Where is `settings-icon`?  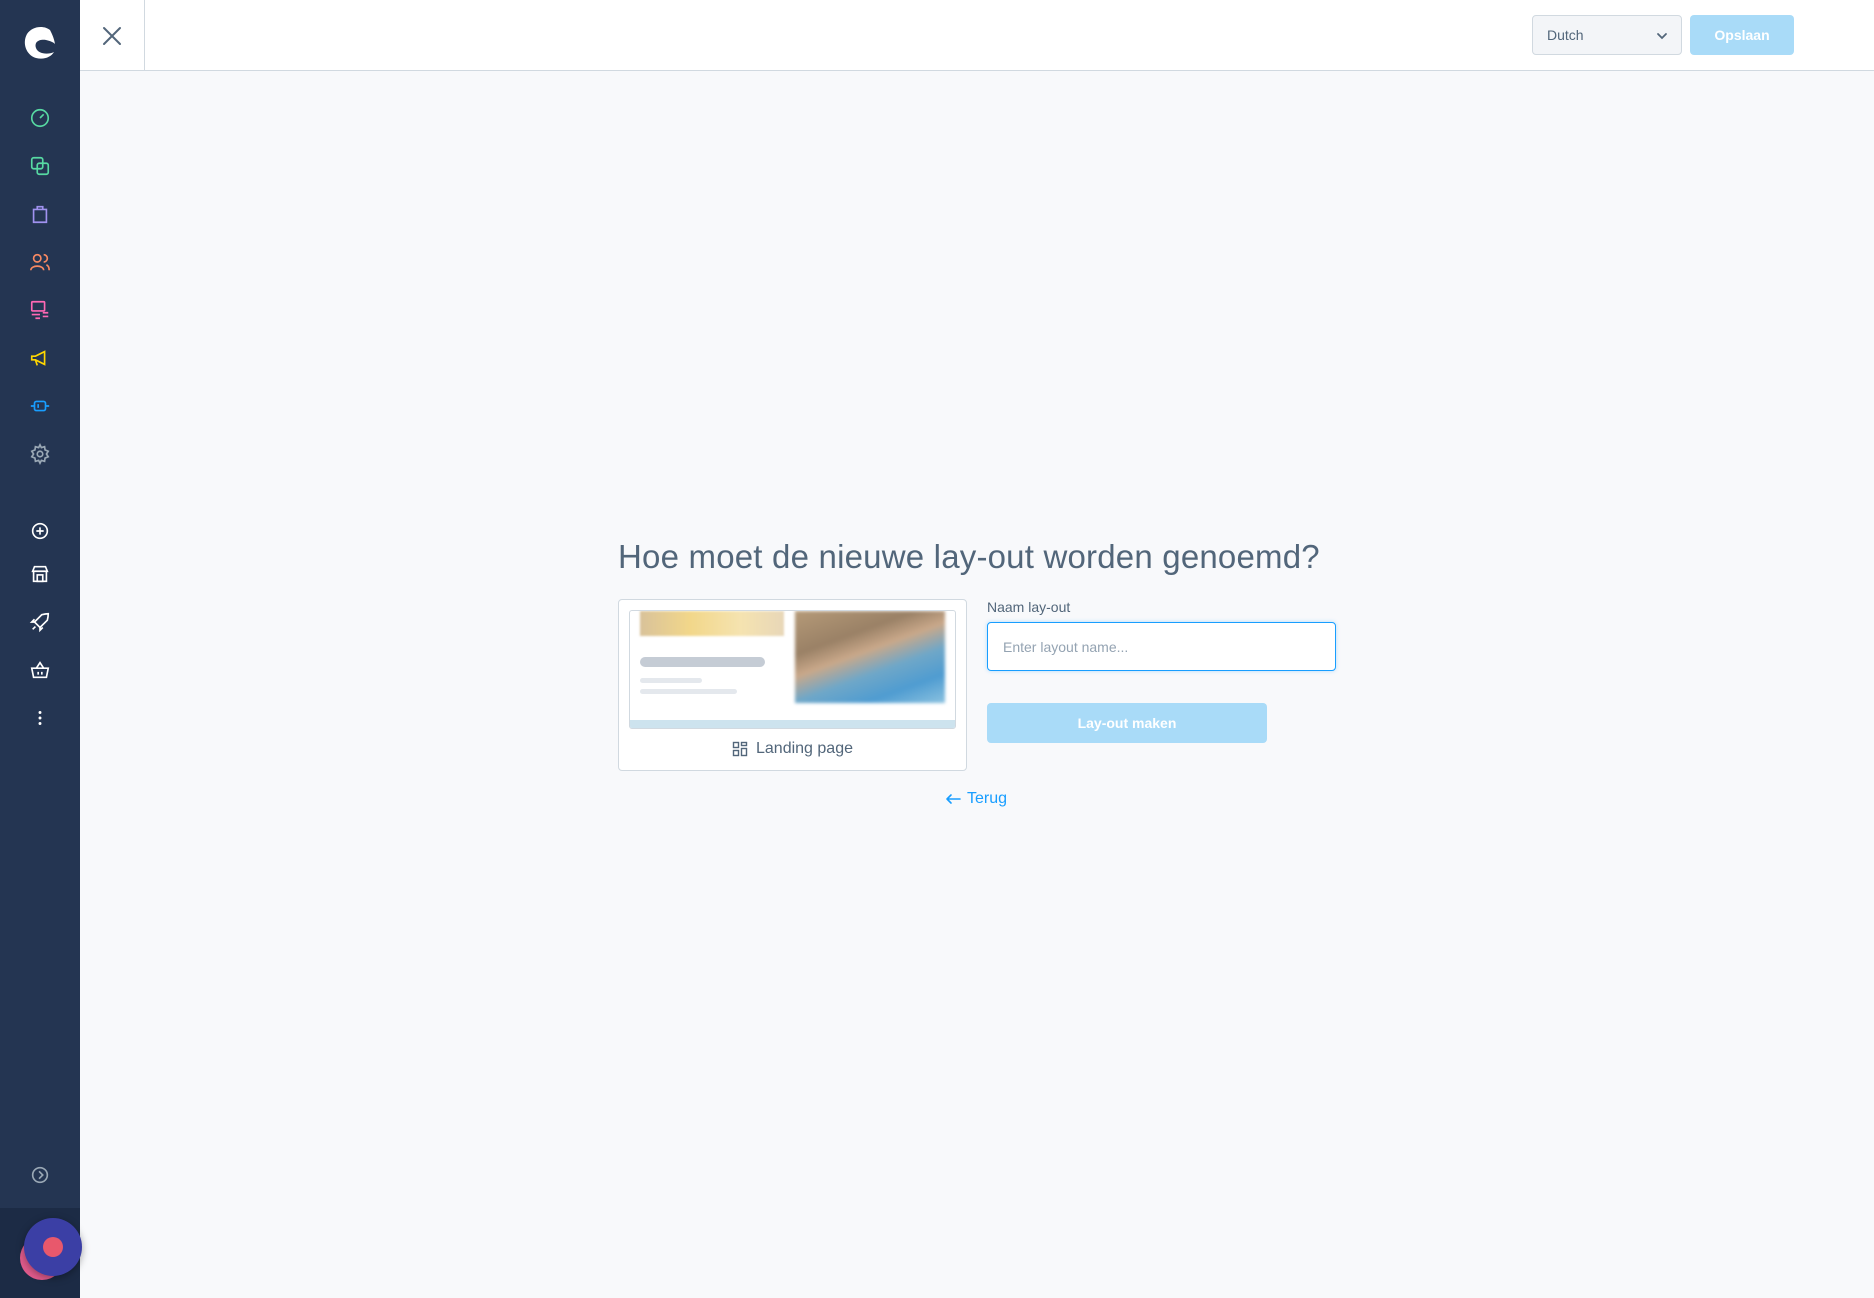 settings-icon is located at coordinates (40, 454).